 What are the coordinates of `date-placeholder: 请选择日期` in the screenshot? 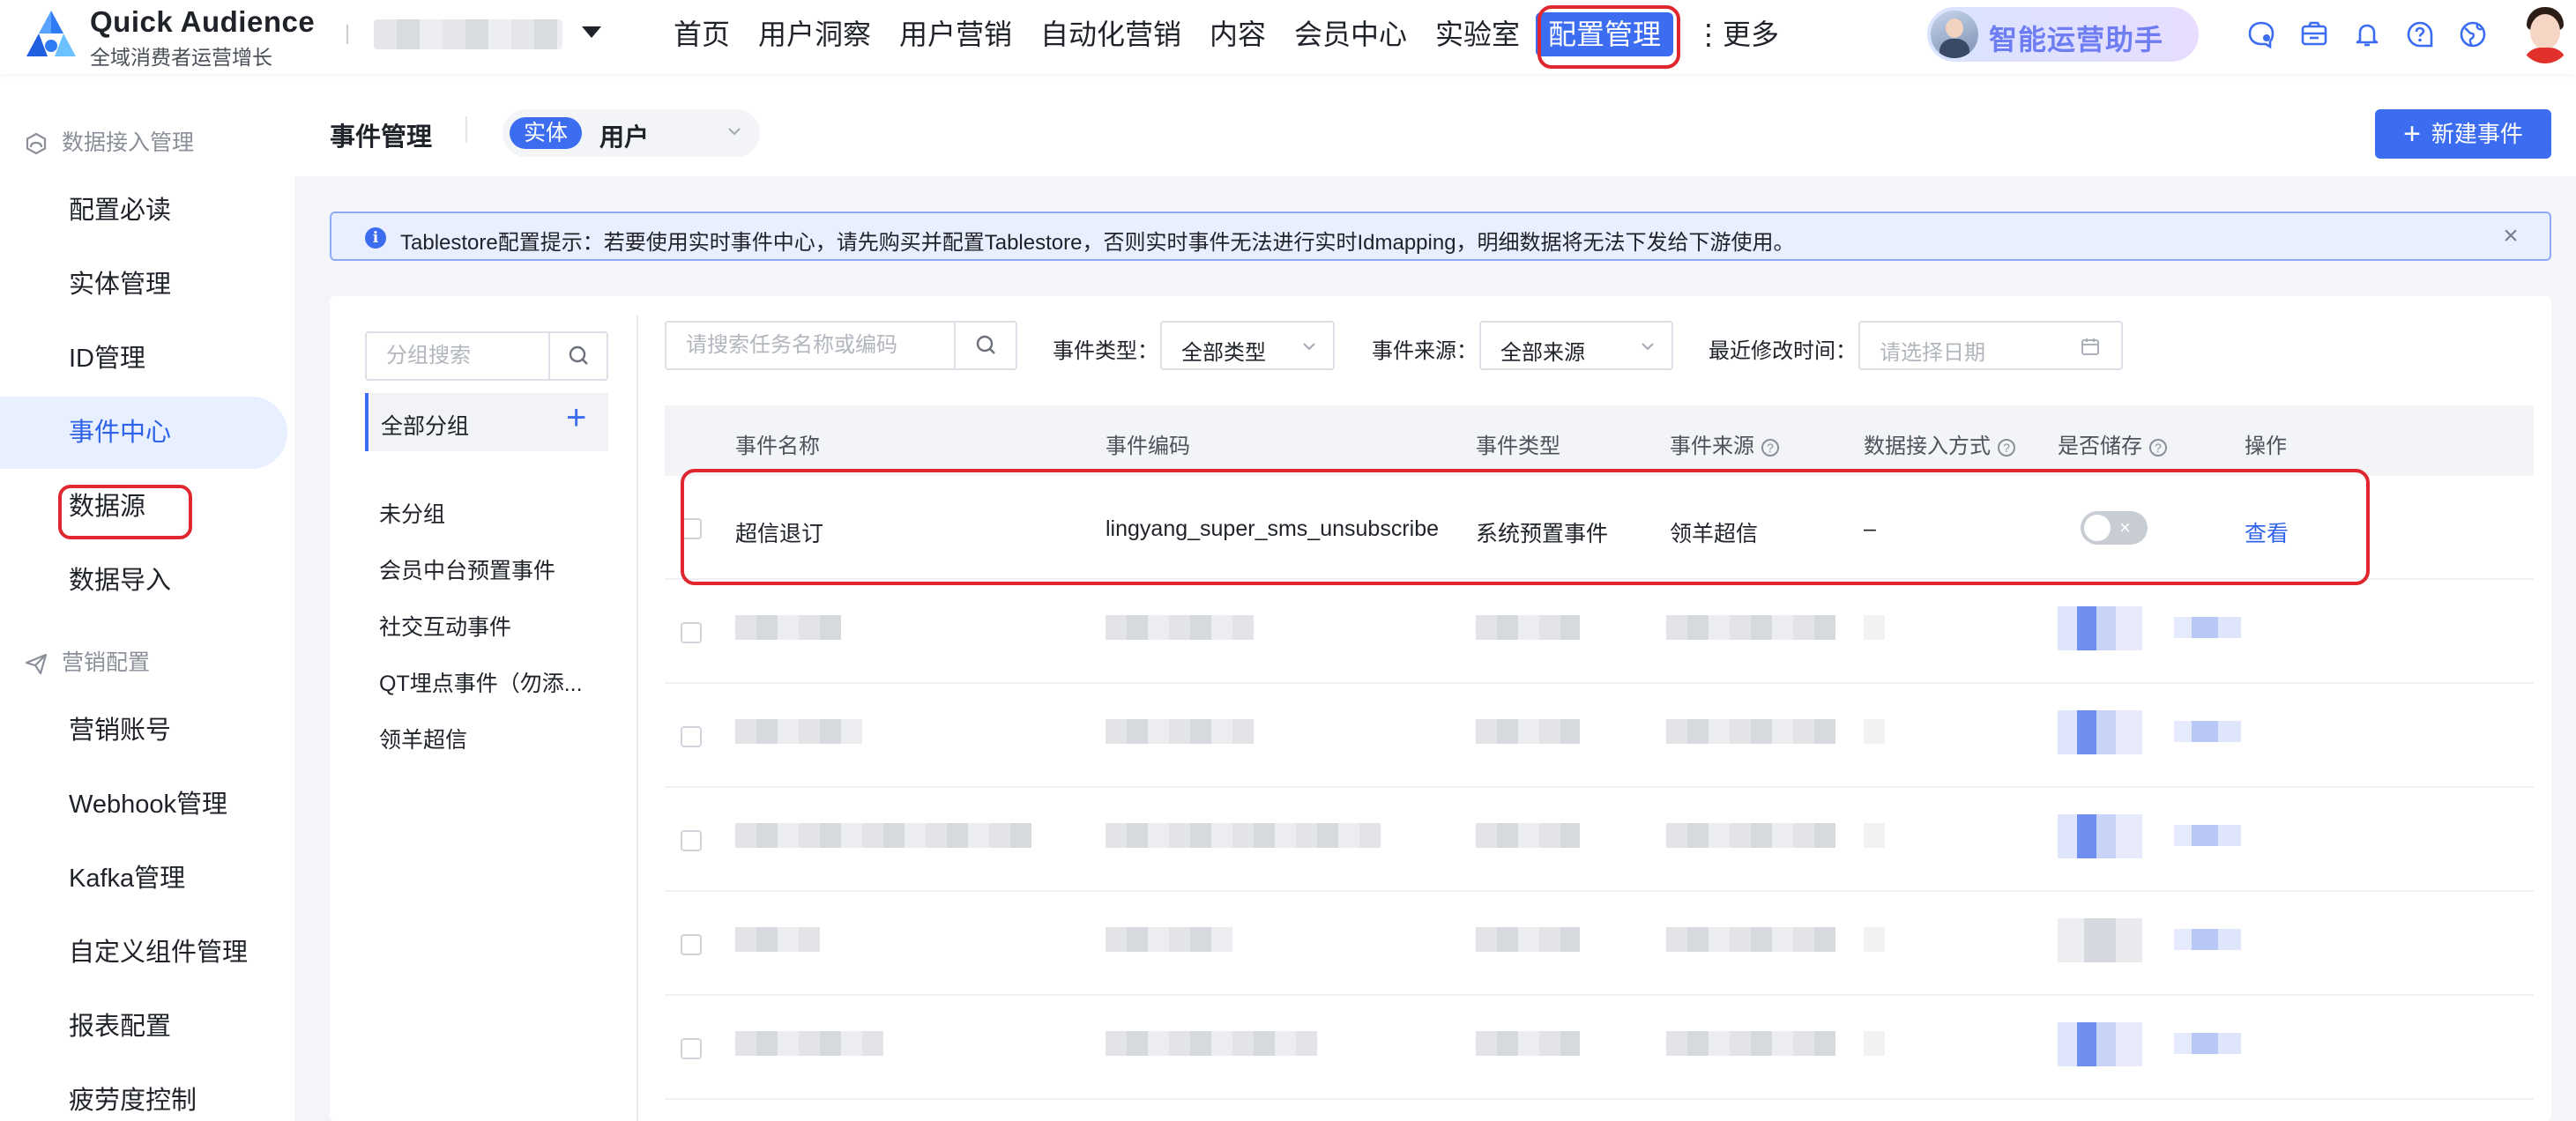 It's located at (1933, 353).